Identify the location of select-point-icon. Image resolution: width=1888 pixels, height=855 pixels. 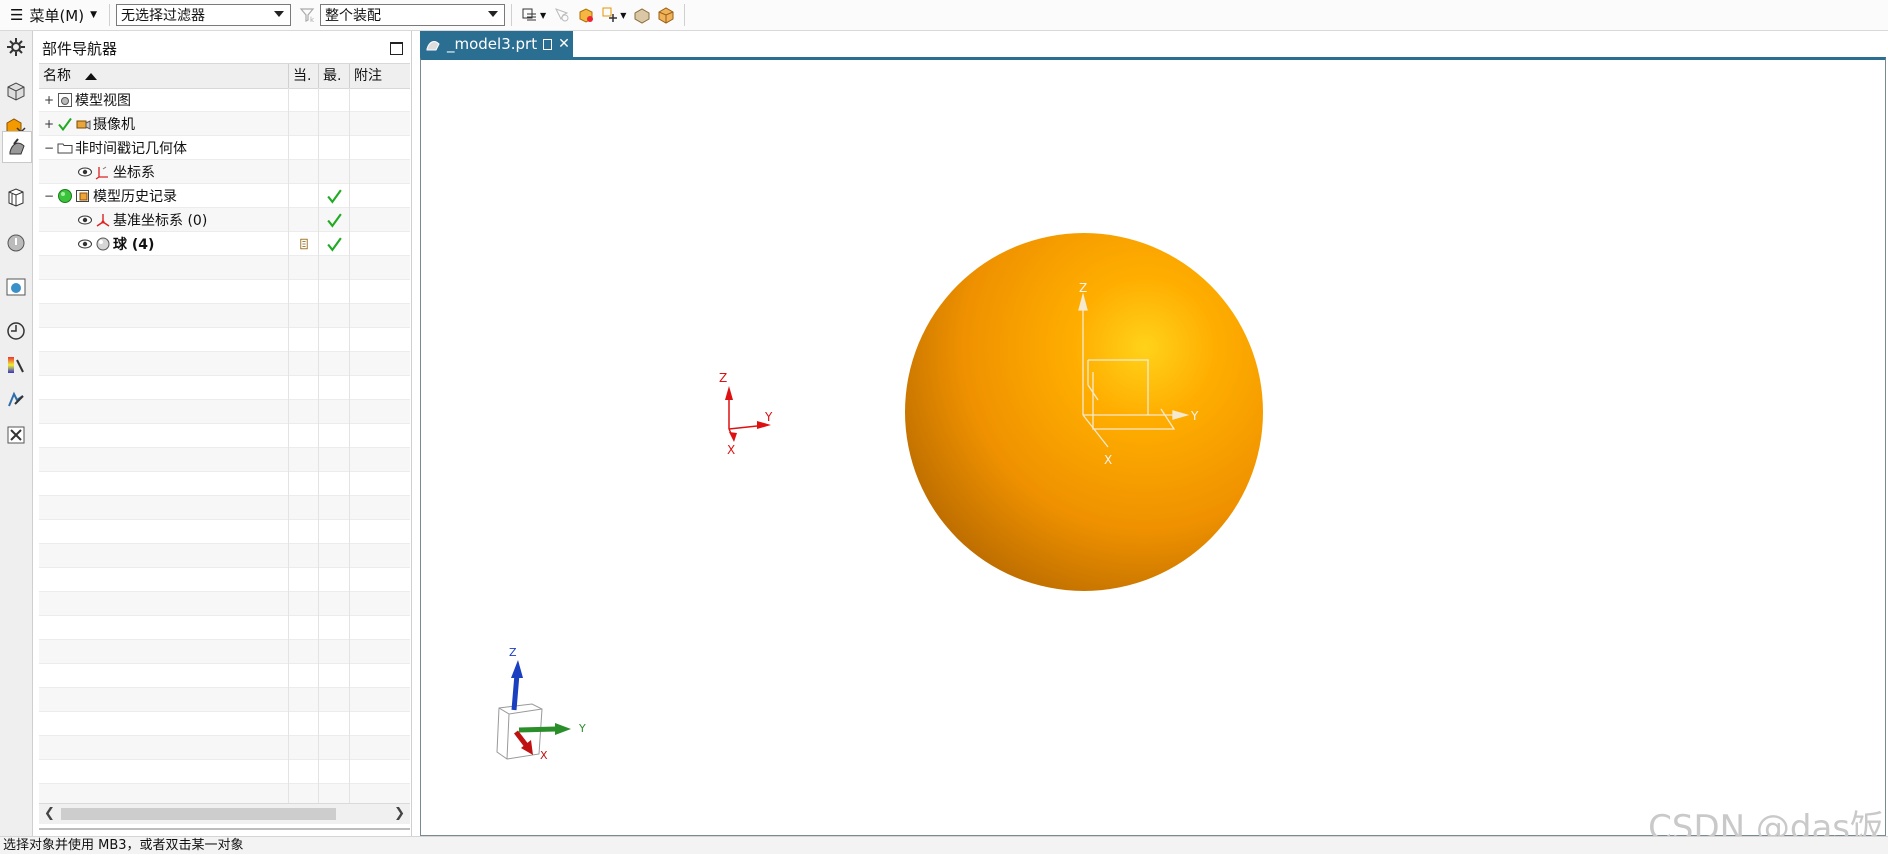
(610, 15).